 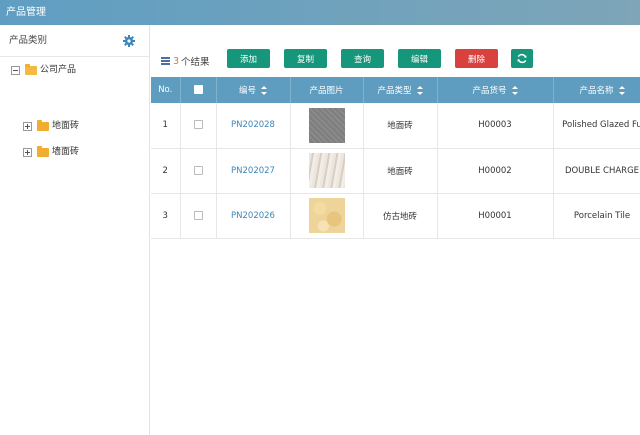 I want to click on tree-node-company-products: 公司产品, so click(x=43, y=70).